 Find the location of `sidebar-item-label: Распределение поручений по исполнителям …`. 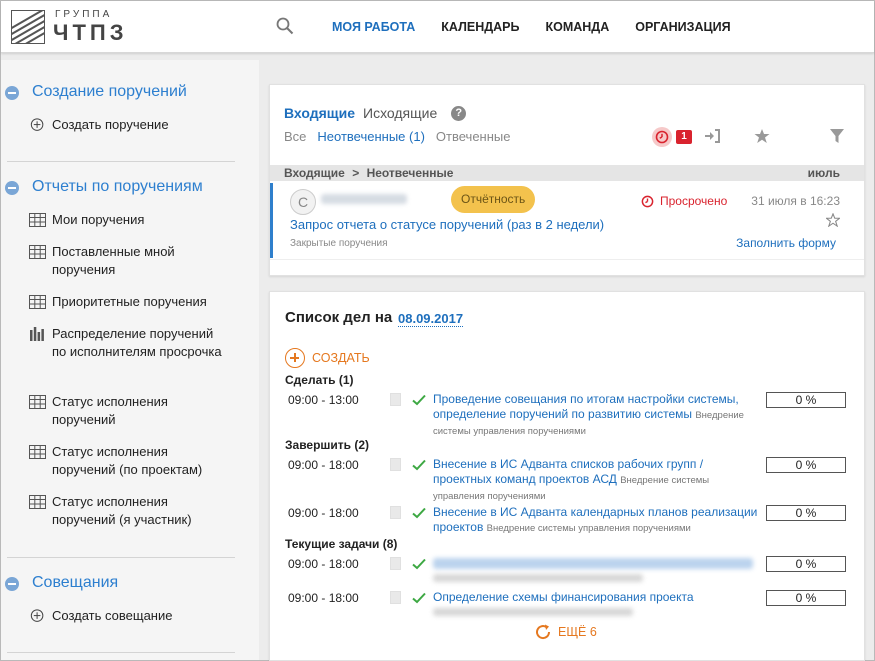

sidebar-item-label: Распределение поручений по исполнителям … is located at coordinates (137, 342).